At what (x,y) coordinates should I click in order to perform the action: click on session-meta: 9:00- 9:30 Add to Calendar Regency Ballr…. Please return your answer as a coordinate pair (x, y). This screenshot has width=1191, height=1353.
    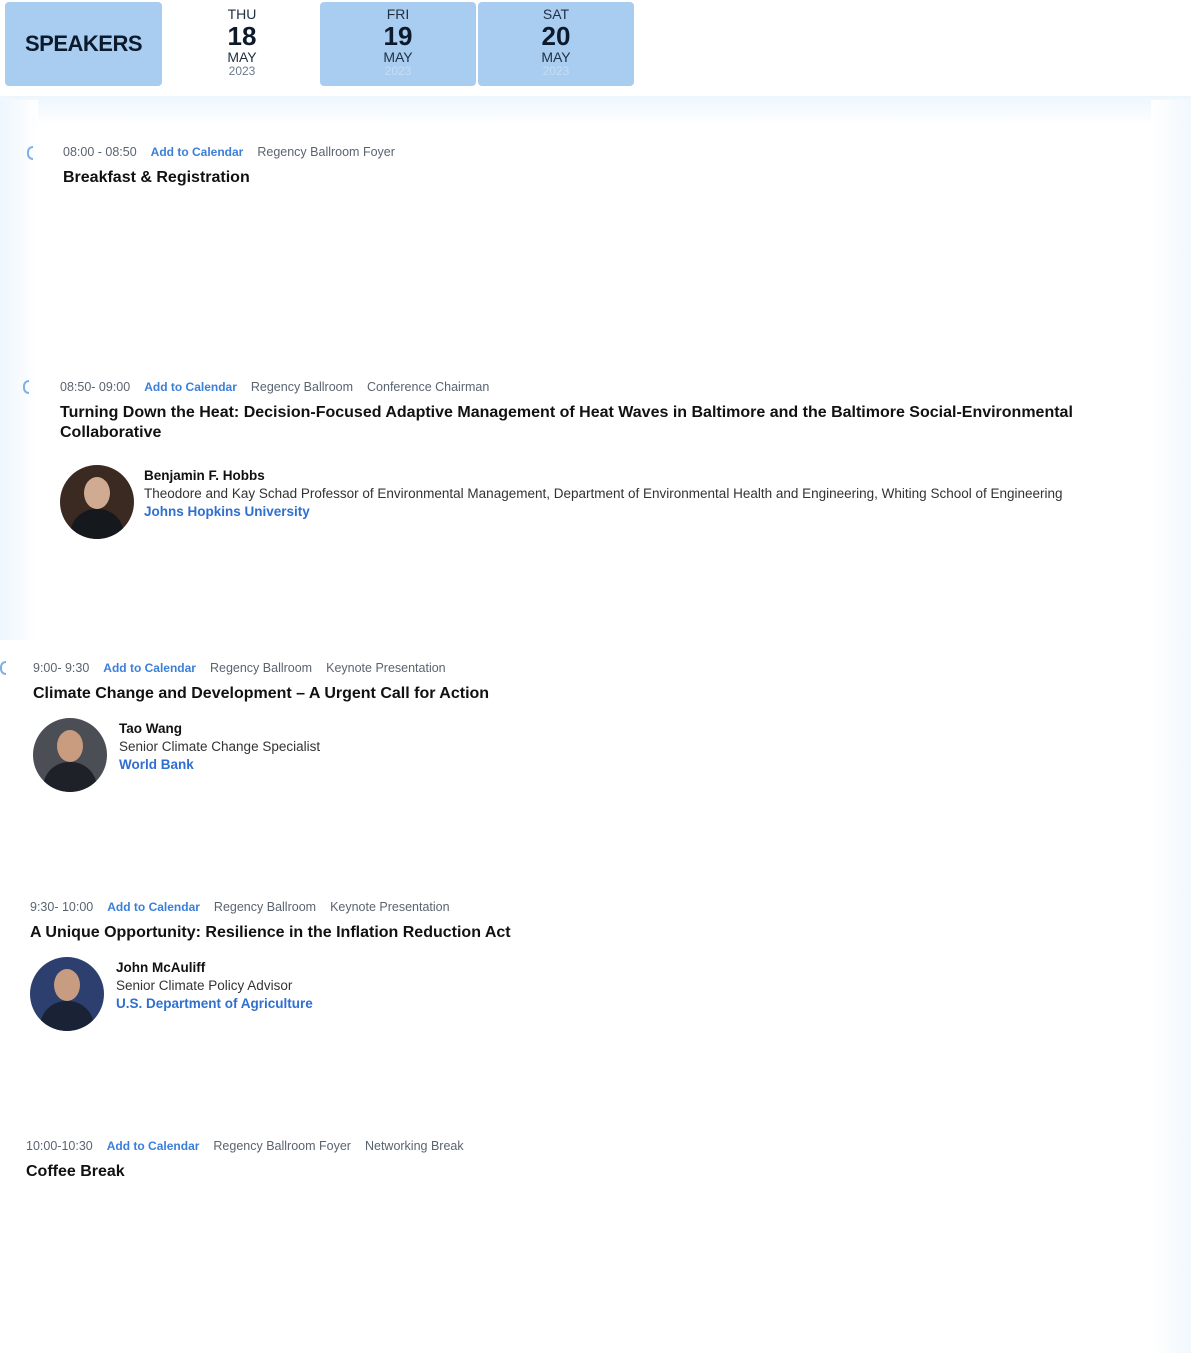
    Looking at the image, I should click on (573, 668).